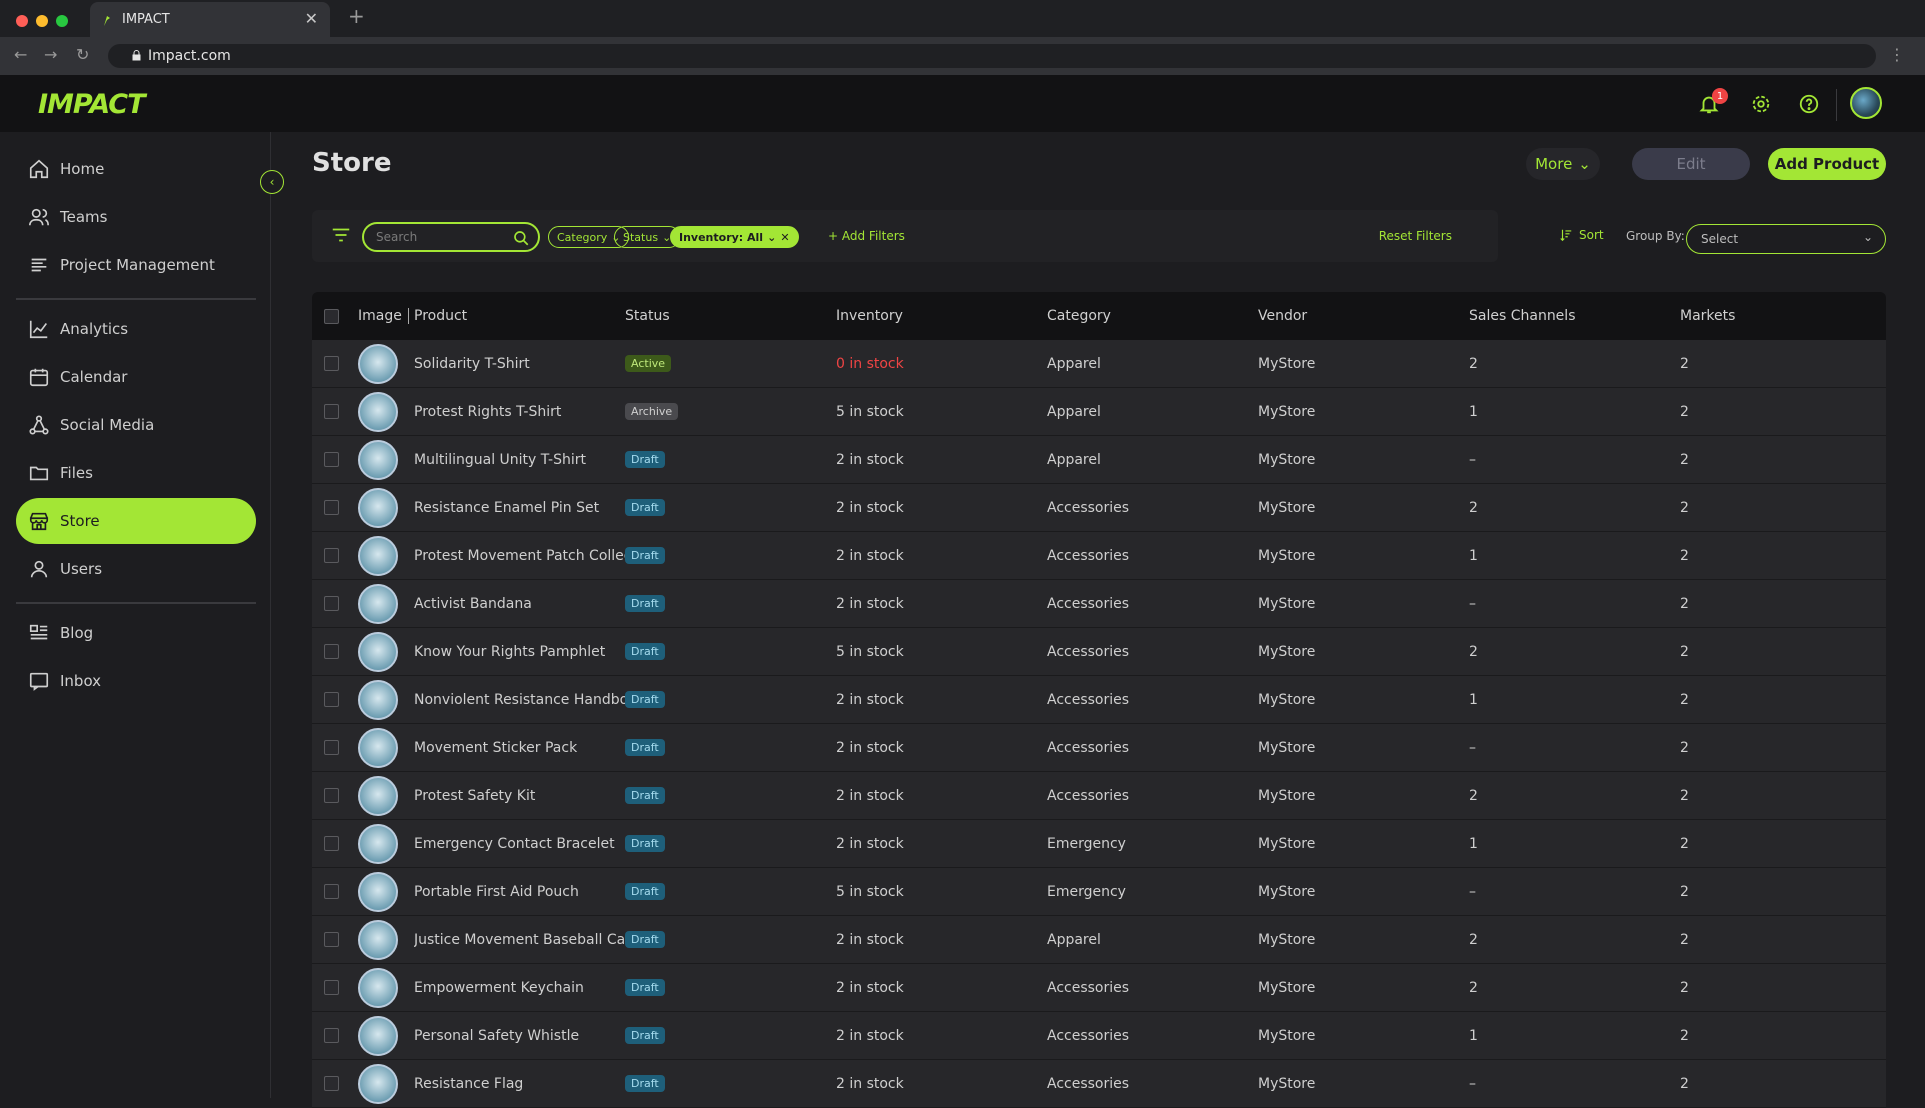 Image resolution: width=1925 pixels, height=1108 pixels. I want to click on address-bar: Impact.com, so click(992, 56).